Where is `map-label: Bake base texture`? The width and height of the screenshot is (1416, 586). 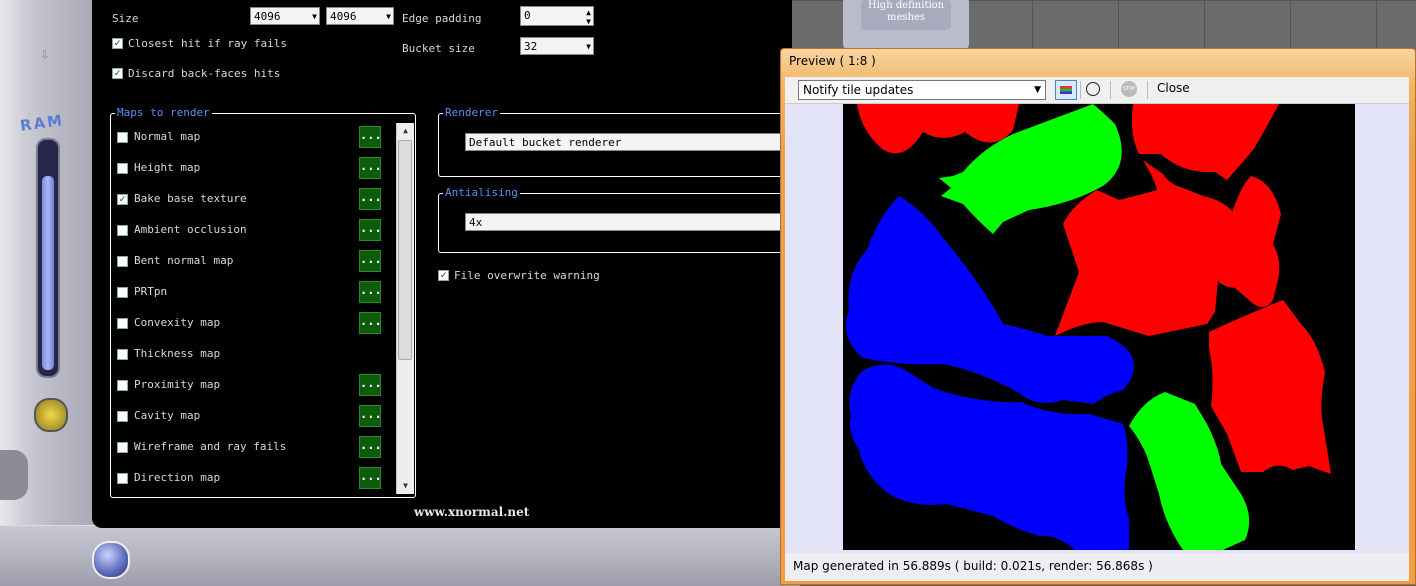 map-label: Bake base texture is located at coordinates (190, 198).